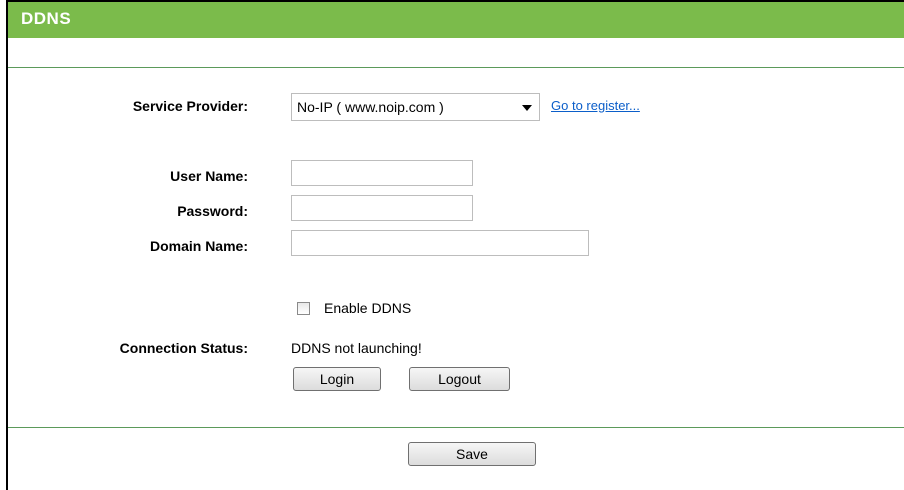  I want to click on logout-button: Logout, so click(459, 379).